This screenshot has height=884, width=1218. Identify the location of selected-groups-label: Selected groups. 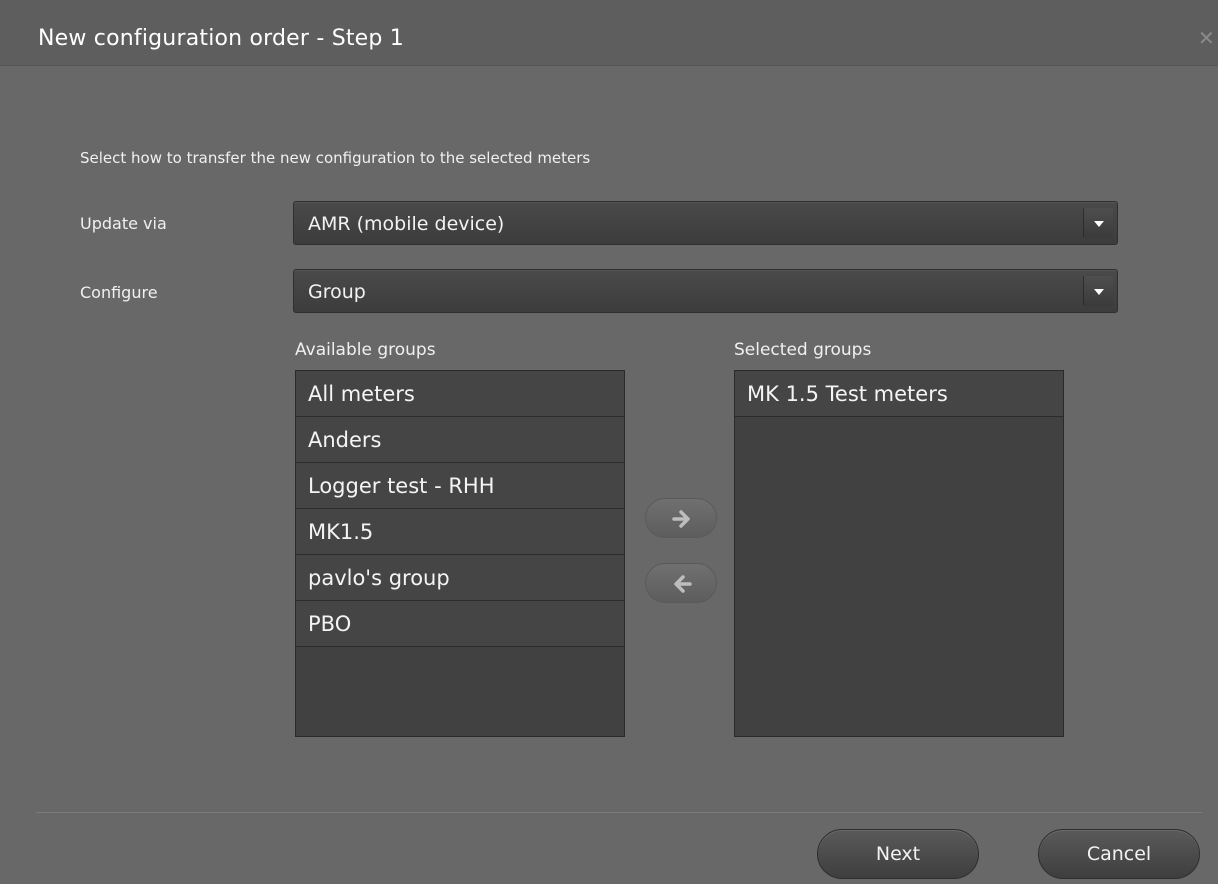
(803, 350).